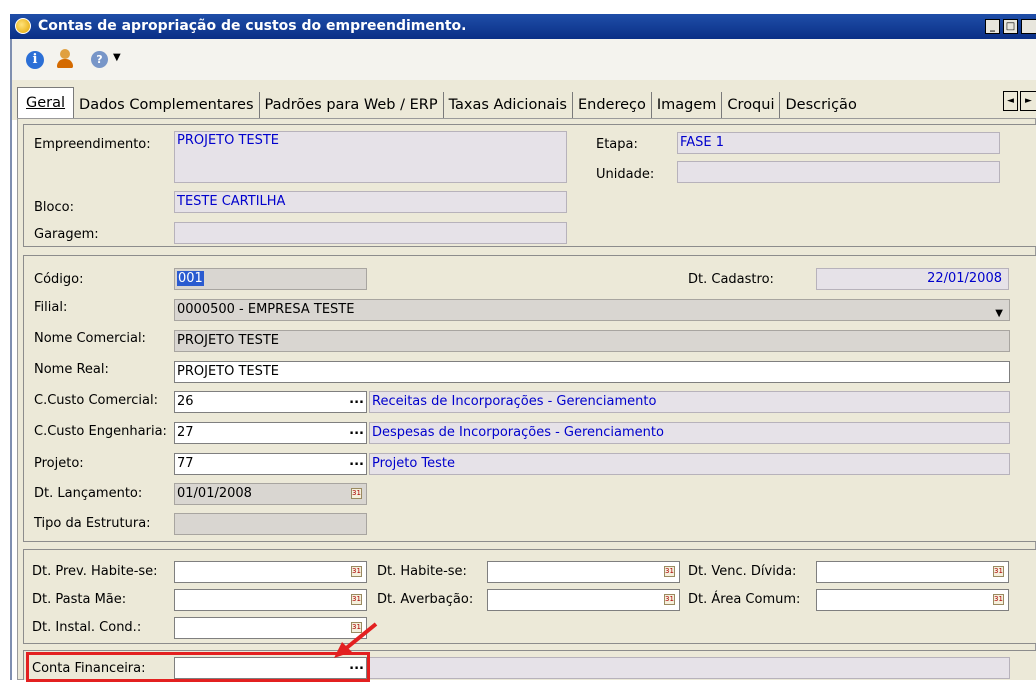 Image resolution: width=1036 pixels, height=682 pixels. What do you see at coordinates (912, 279) in the screenshot?
I see `dt-cadastro-field: 22/01/2008` at bounding box center [912, 279].